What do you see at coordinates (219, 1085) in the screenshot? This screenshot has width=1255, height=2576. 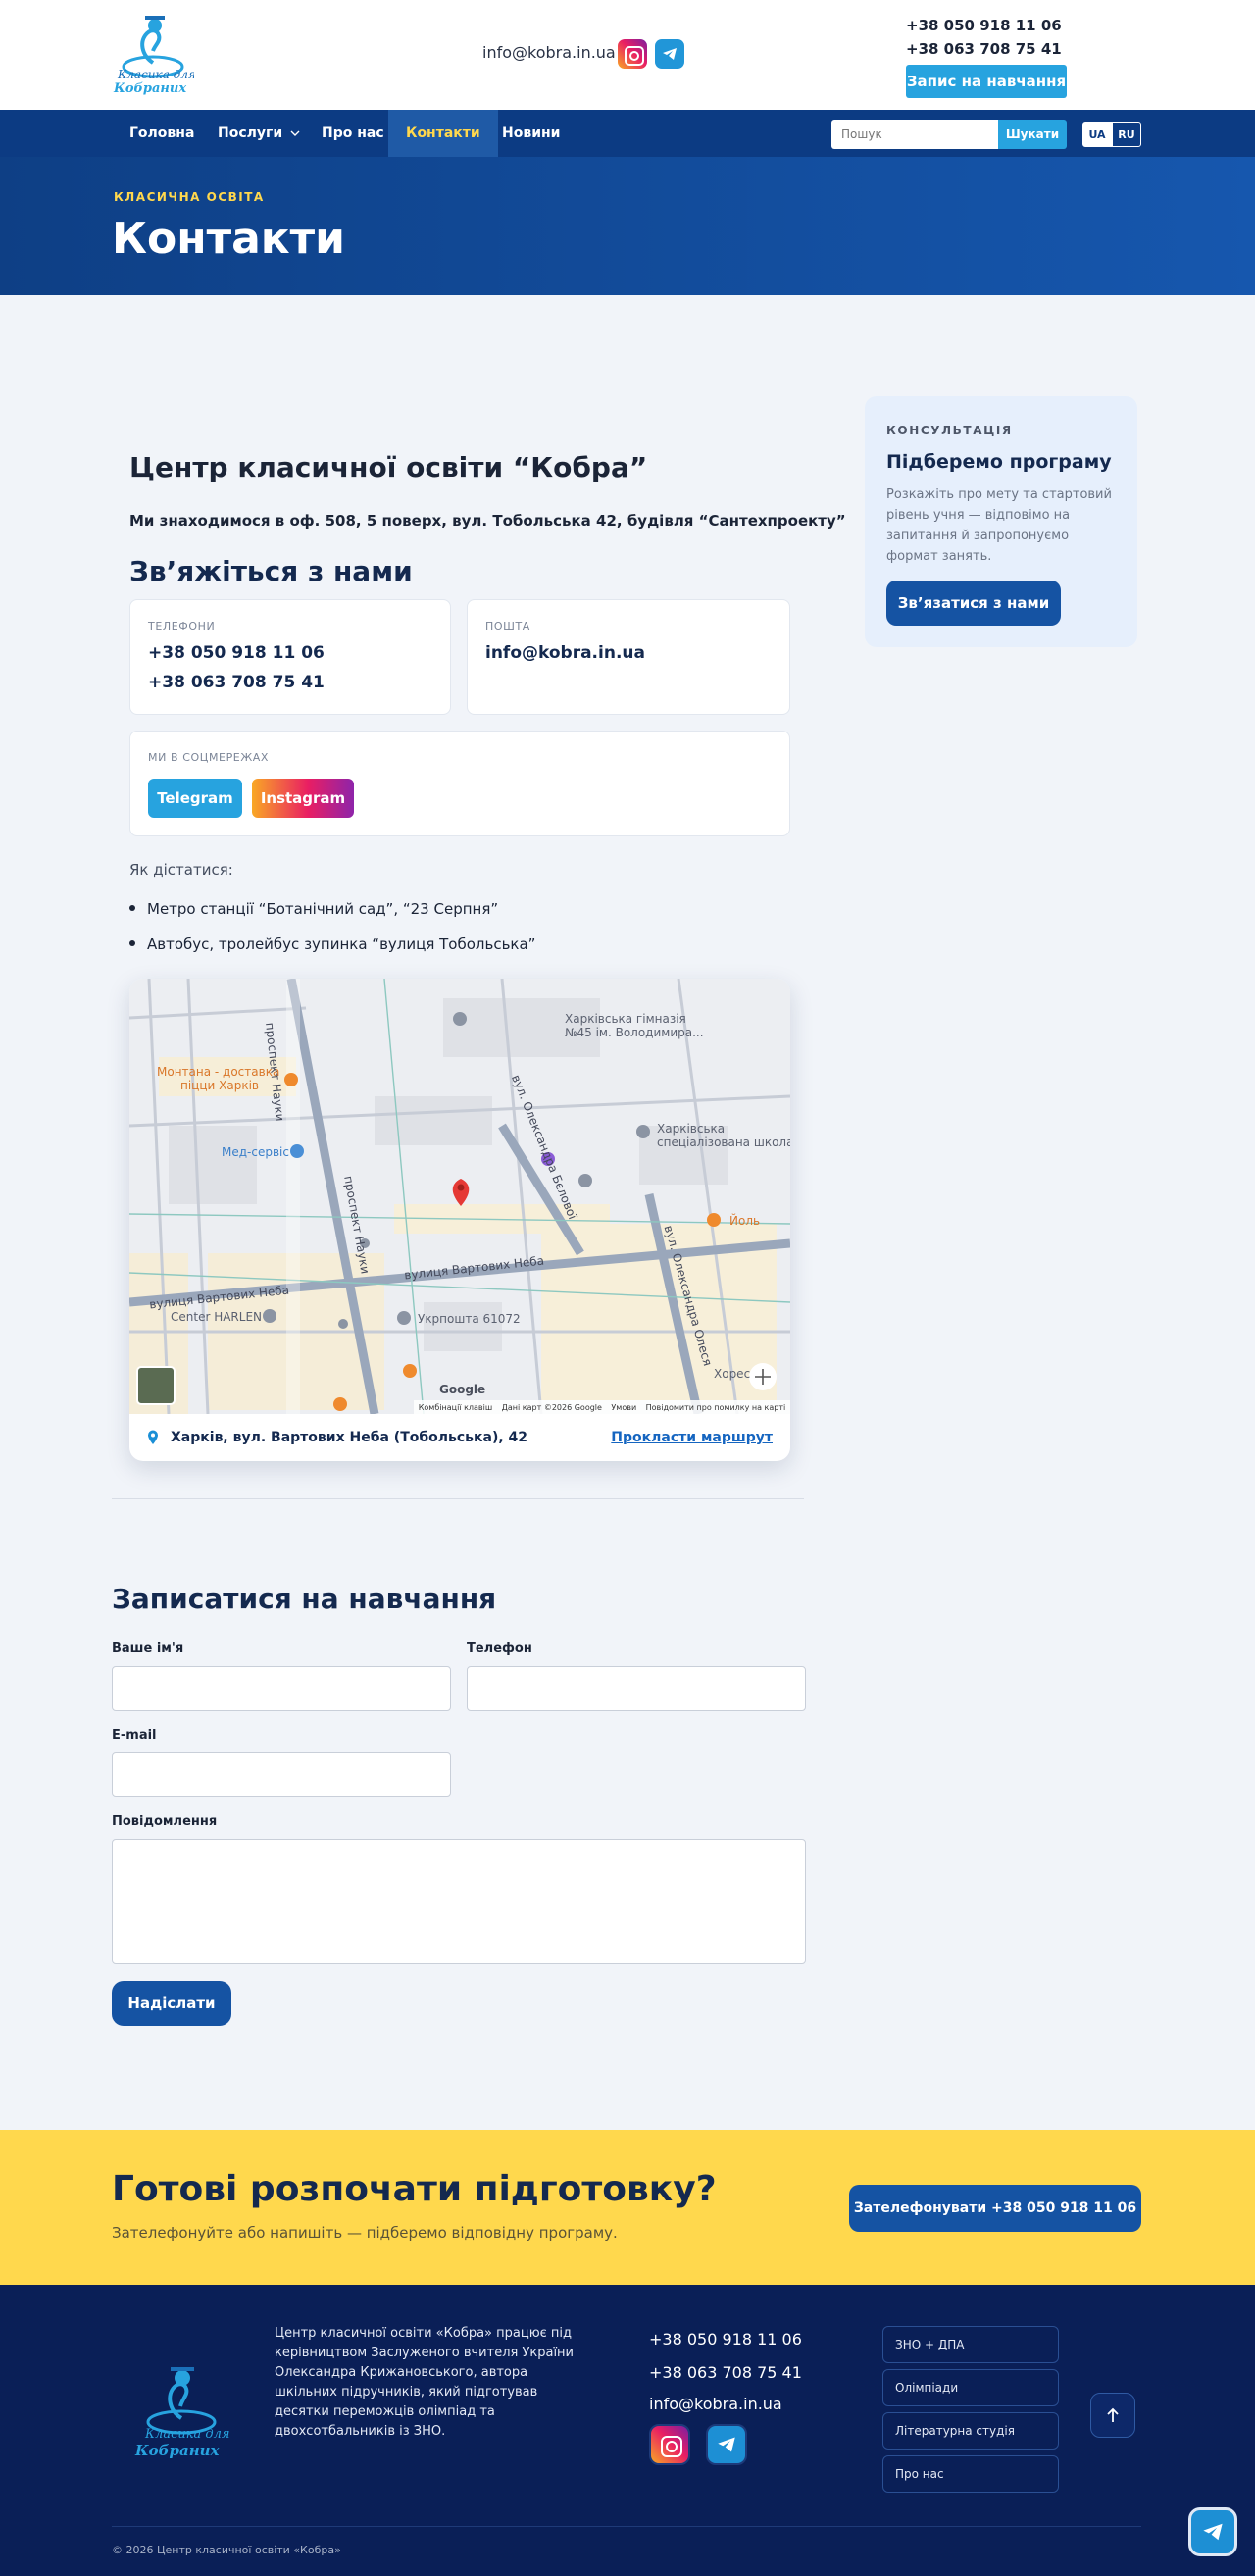 I see `map-label: піцци Харків` at bounding box center [219, 1085].